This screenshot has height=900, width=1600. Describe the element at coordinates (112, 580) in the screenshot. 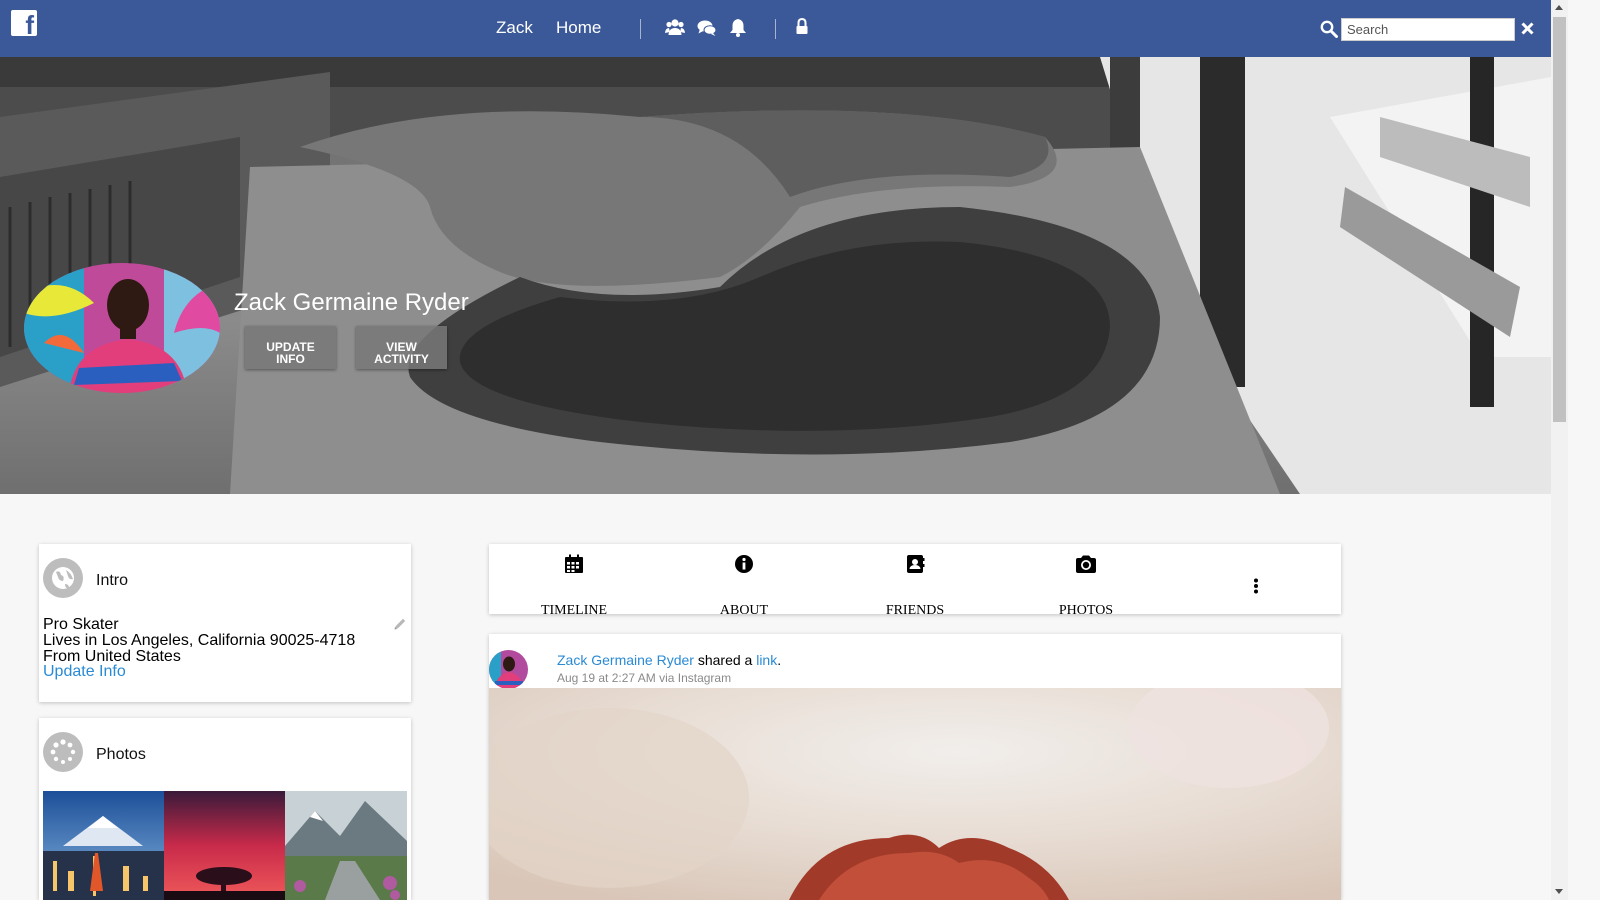

I see `intro-title: Intro` at that location.